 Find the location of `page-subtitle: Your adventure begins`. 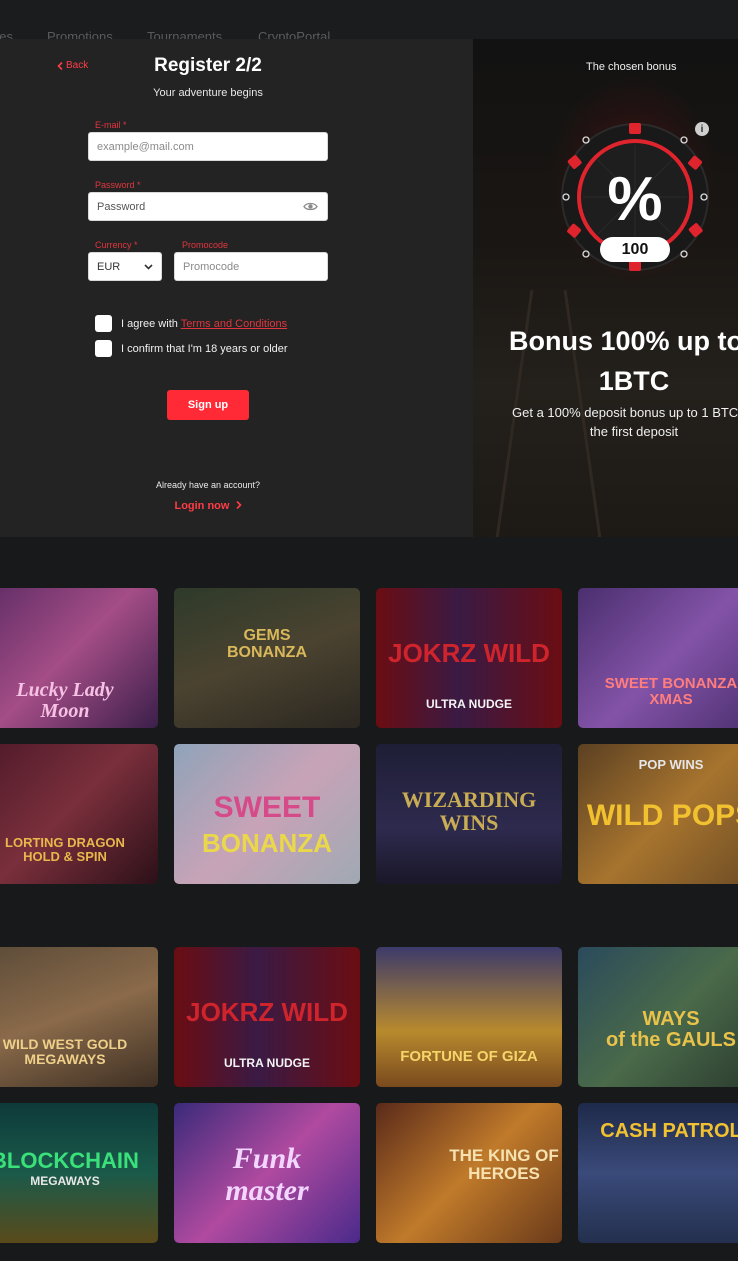

page-subtitle: Your adventure begins is located at coordinates (208, 93).